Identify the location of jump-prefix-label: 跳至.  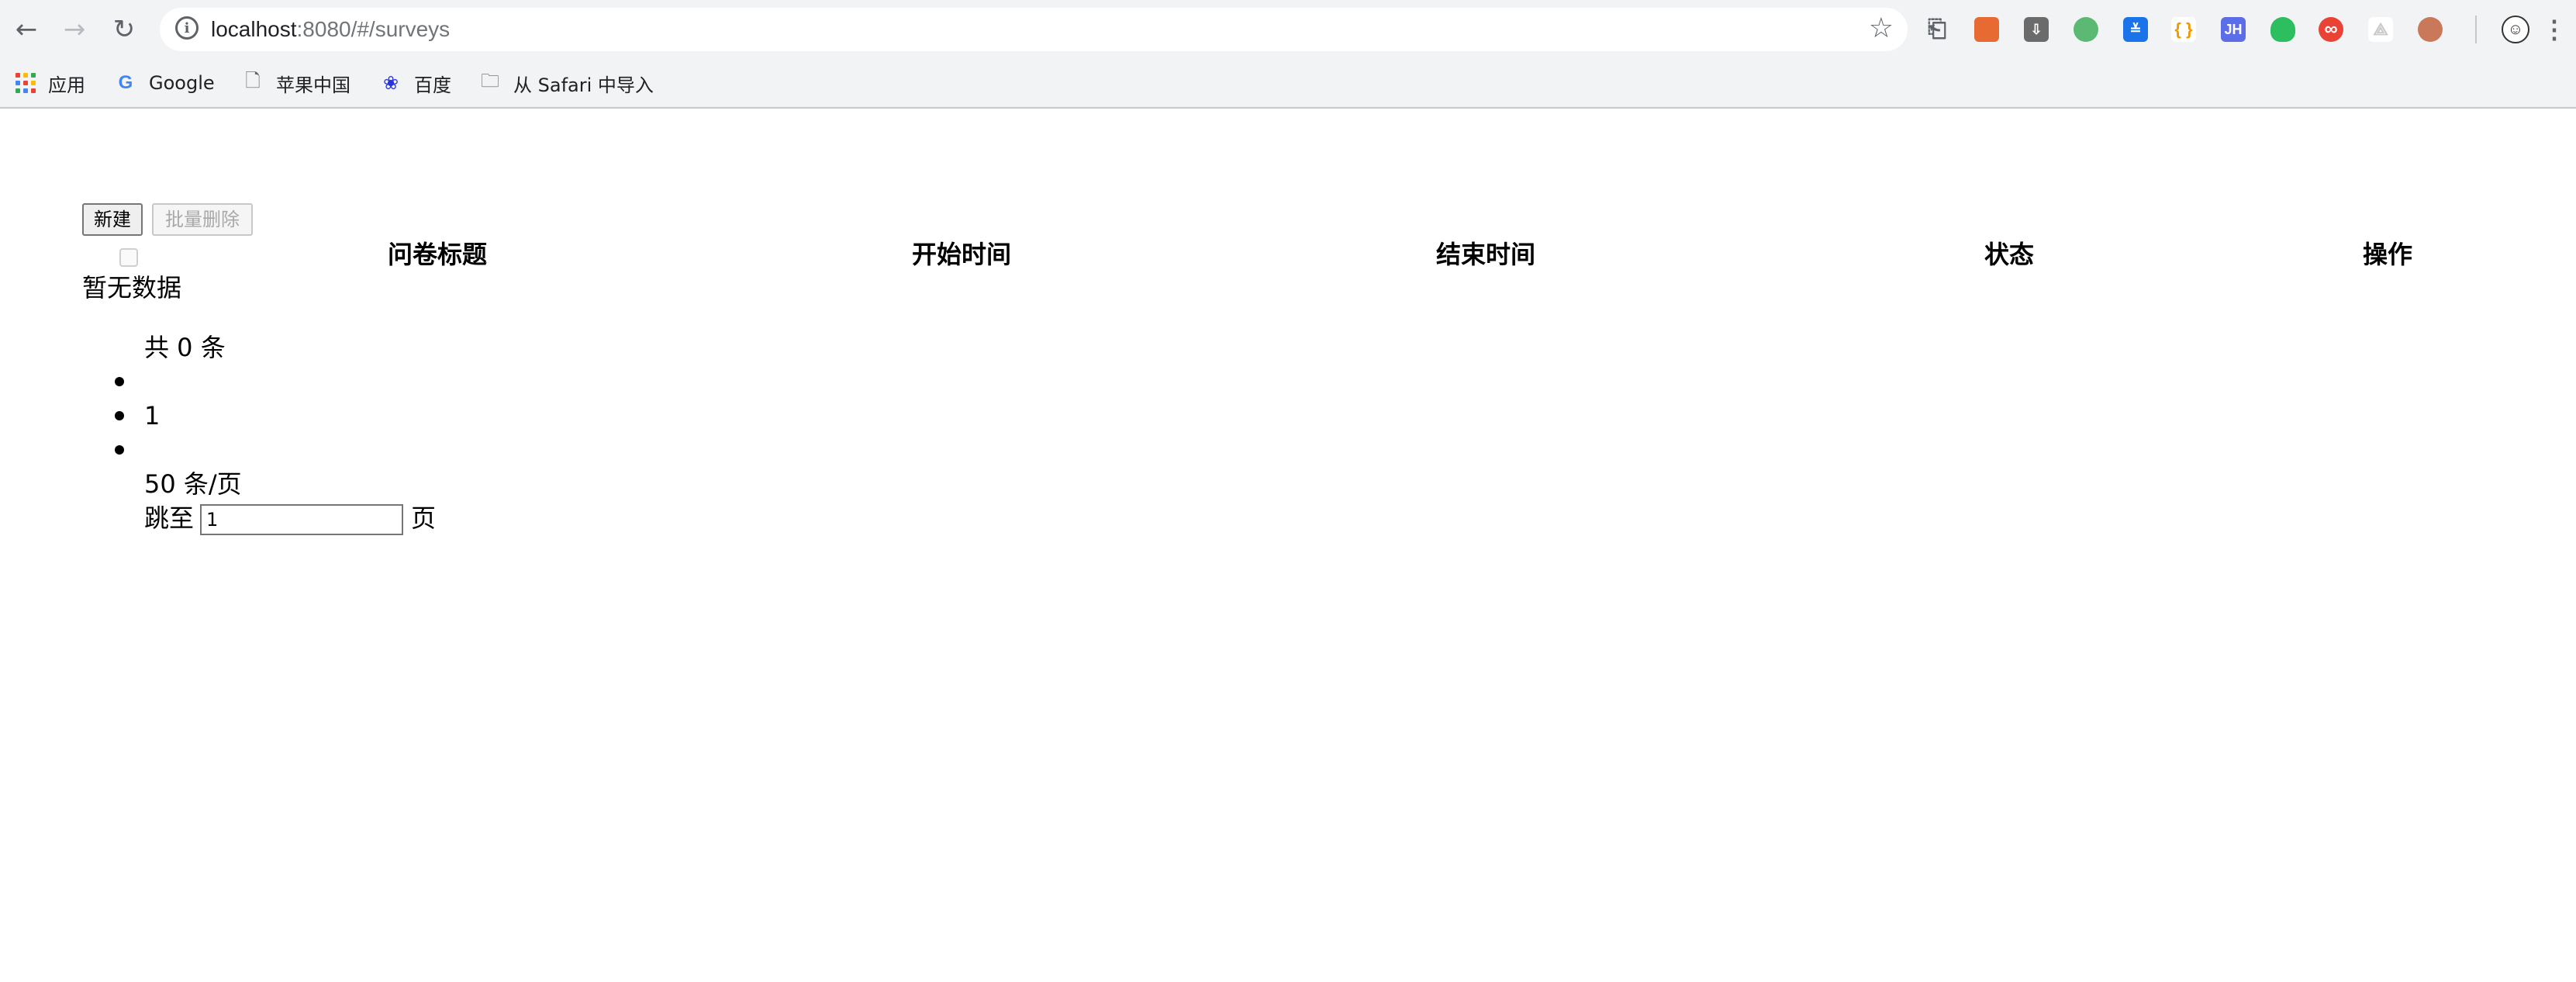
(170, 518).